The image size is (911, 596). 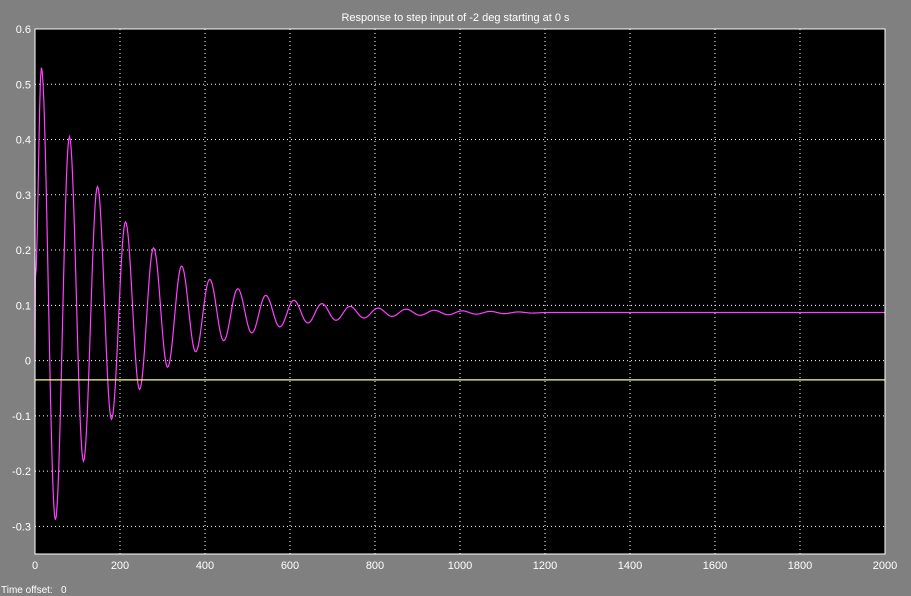 I want to click on y-tick-label: 0, so click(x=28, y=362).